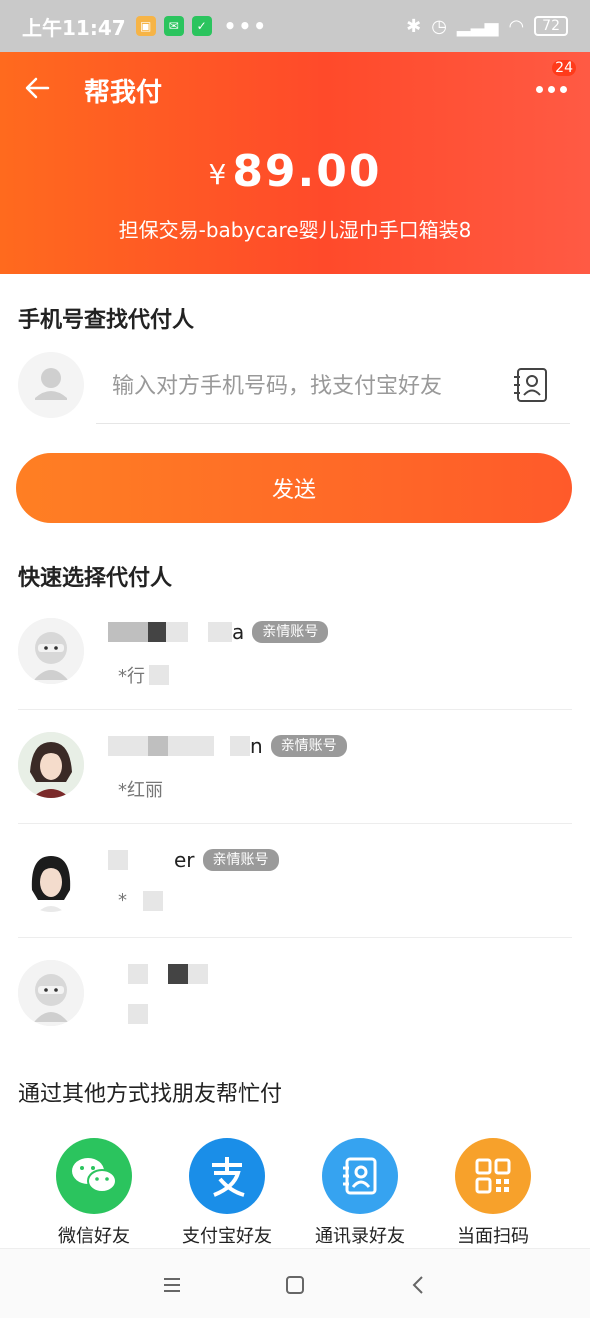 Image resolution: width=590 pixels, height=1318 pixels. Describe the element at coordinates (227, 1236) in the screenshot. I see `share-alipay-label: 支付宝好友` at that location.